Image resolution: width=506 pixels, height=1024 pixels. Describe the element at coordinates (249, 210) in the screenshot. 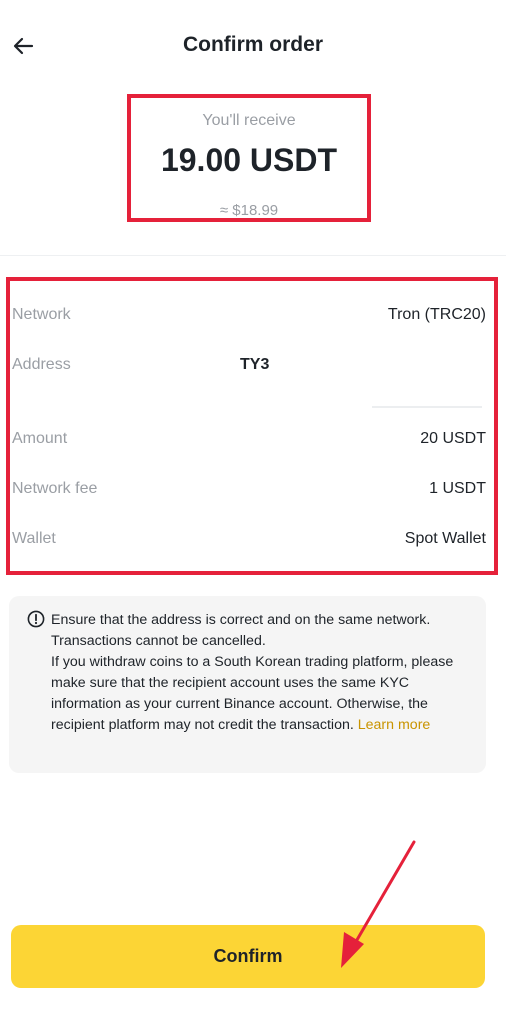

I see `receive-approx-value: ≈ $18.99` at that location.